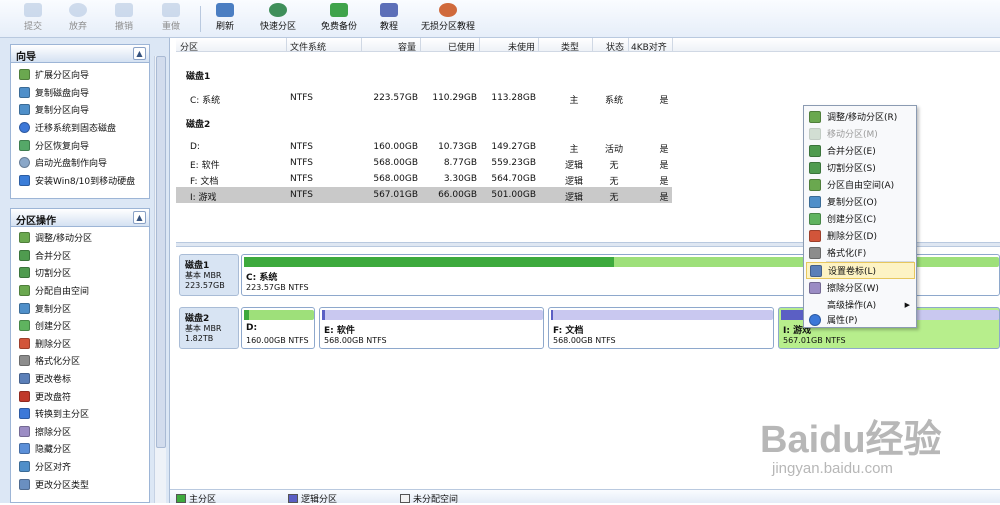 Image resolution: width=1000 pixels, height=505 pixels. I want to click on wizard-item-win-to-go: 安装Win8/10到移动硬盘, so click(80, 181).